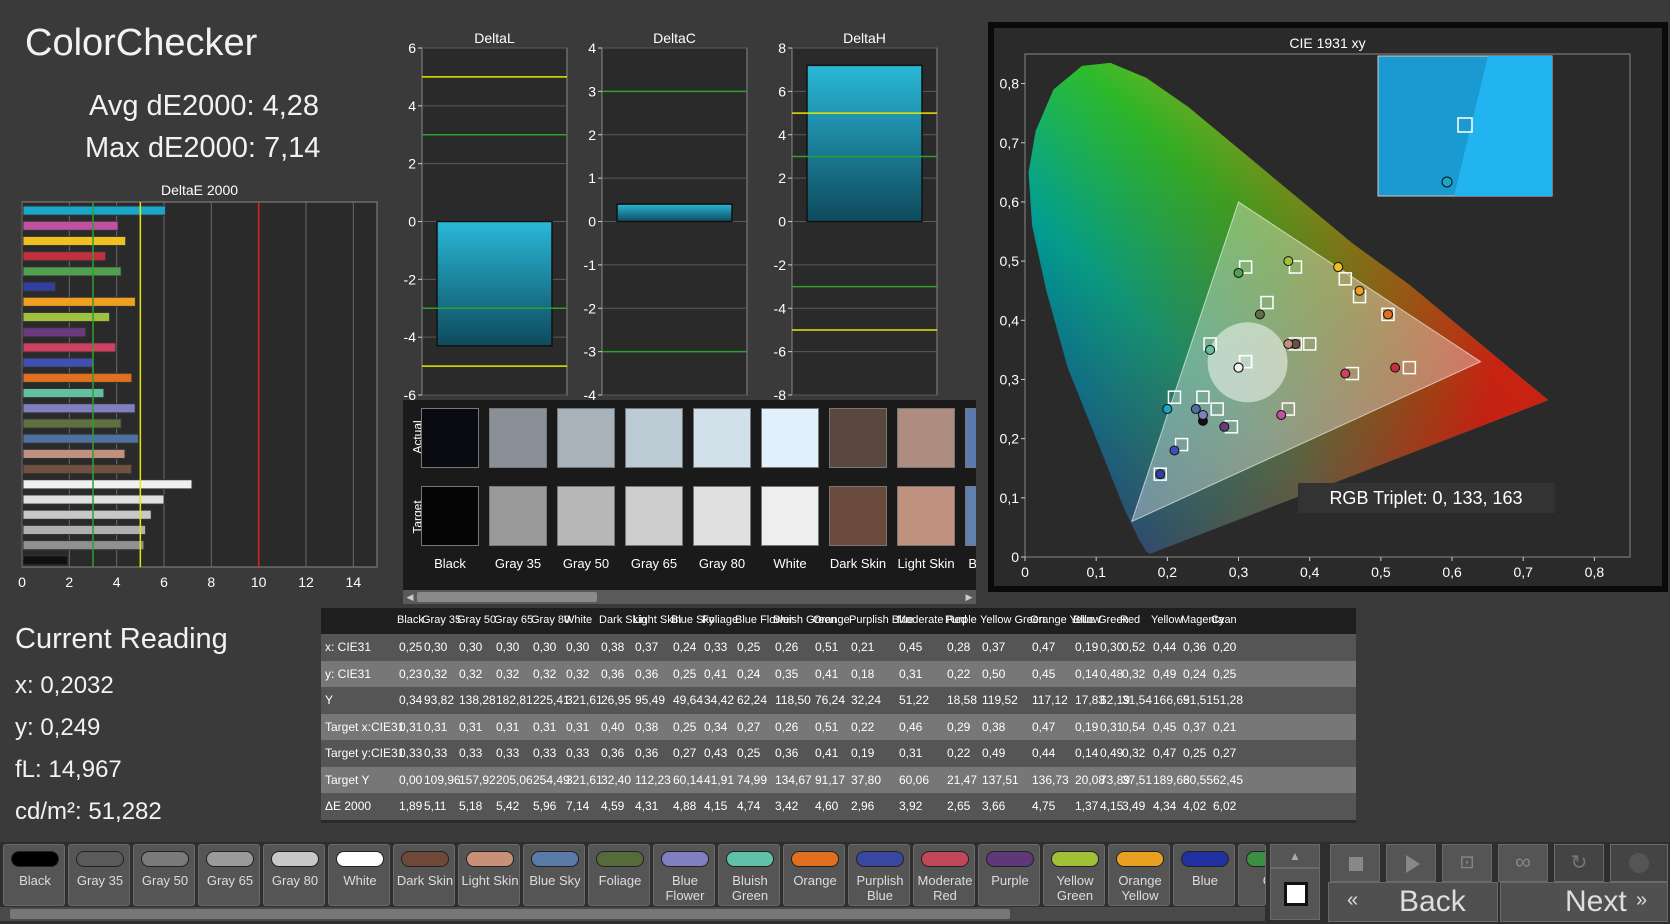  What do you see at coordinates (1134, 673) in the screenshot?
I see `table-cell: 0,32` at bounding box center [1134, 673].